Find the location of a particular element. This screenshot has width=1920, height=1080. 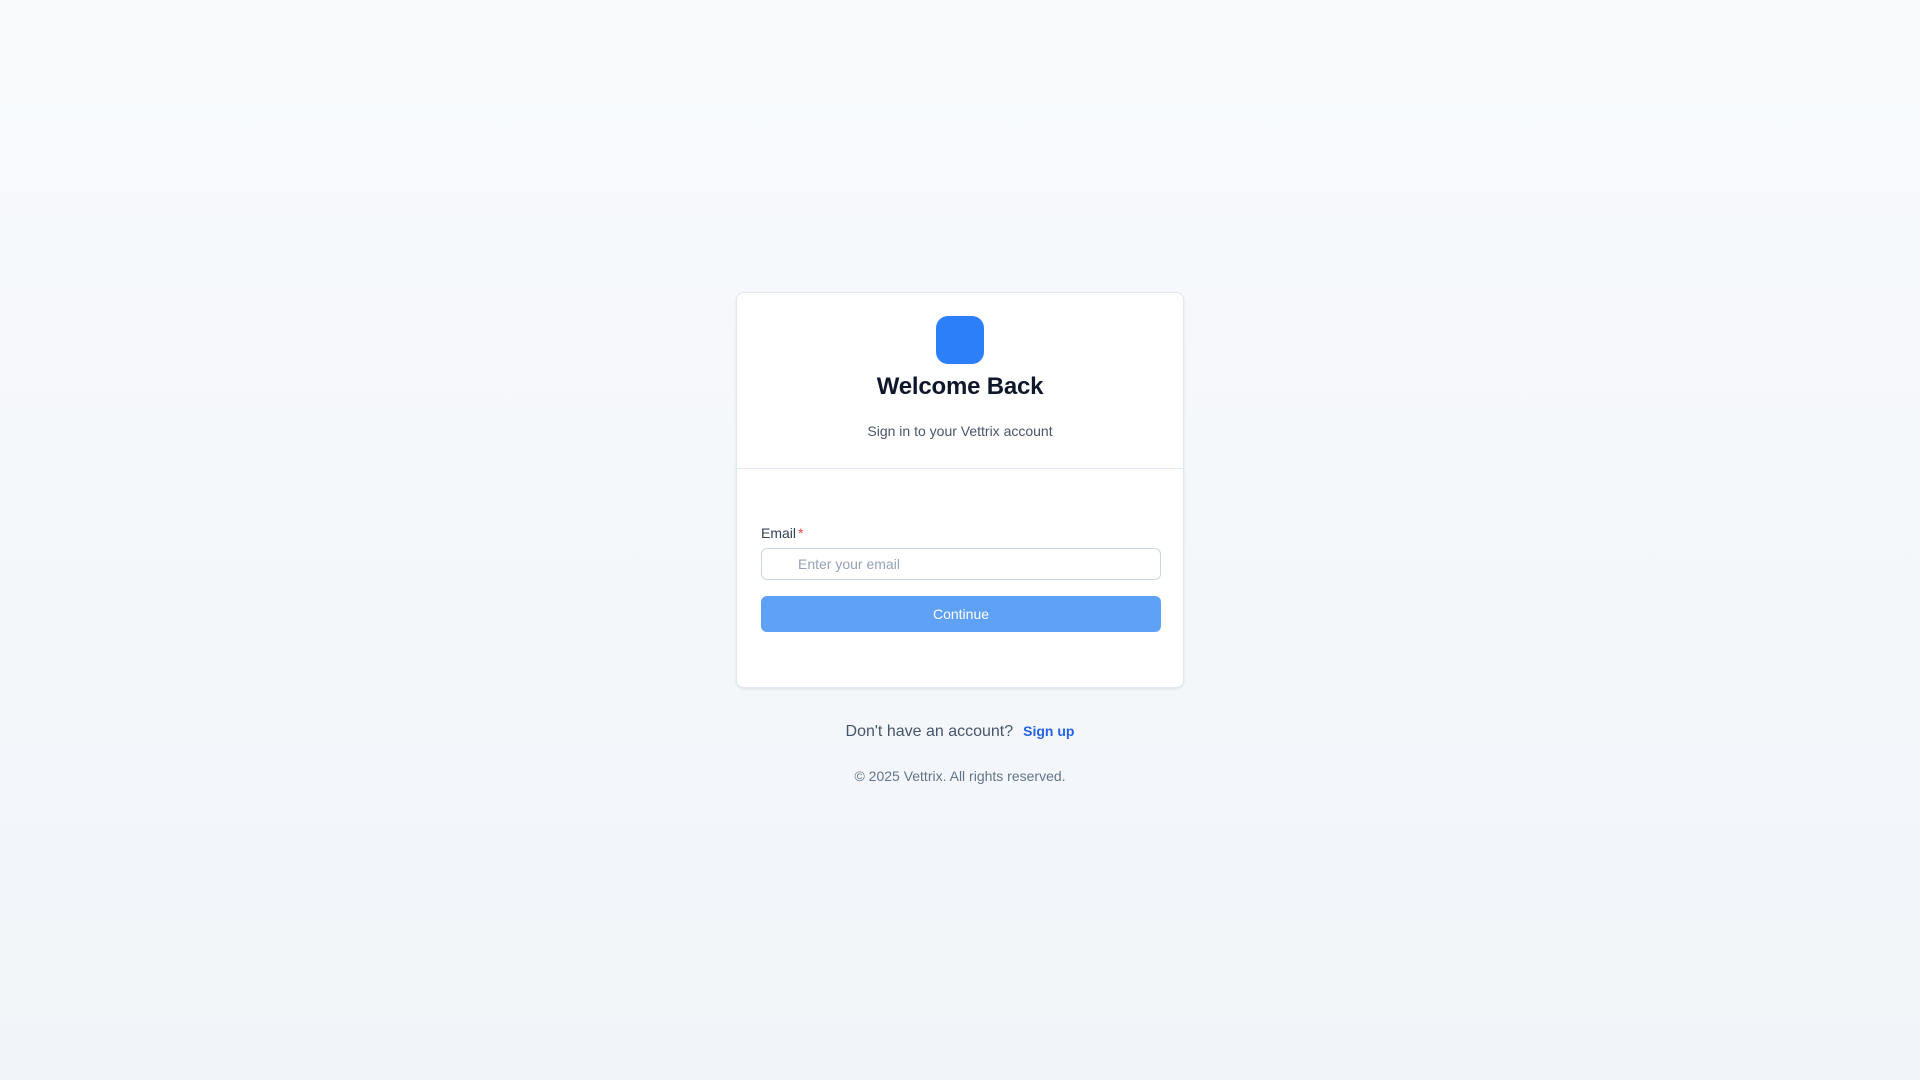

email-field is located at coordinates (961, 564).